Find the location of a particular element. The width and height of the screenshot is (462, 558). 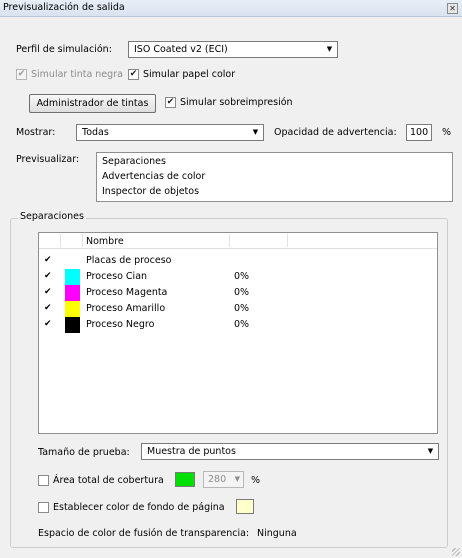

row-name: Proceso Magenta is located at coordinates (127, 292).